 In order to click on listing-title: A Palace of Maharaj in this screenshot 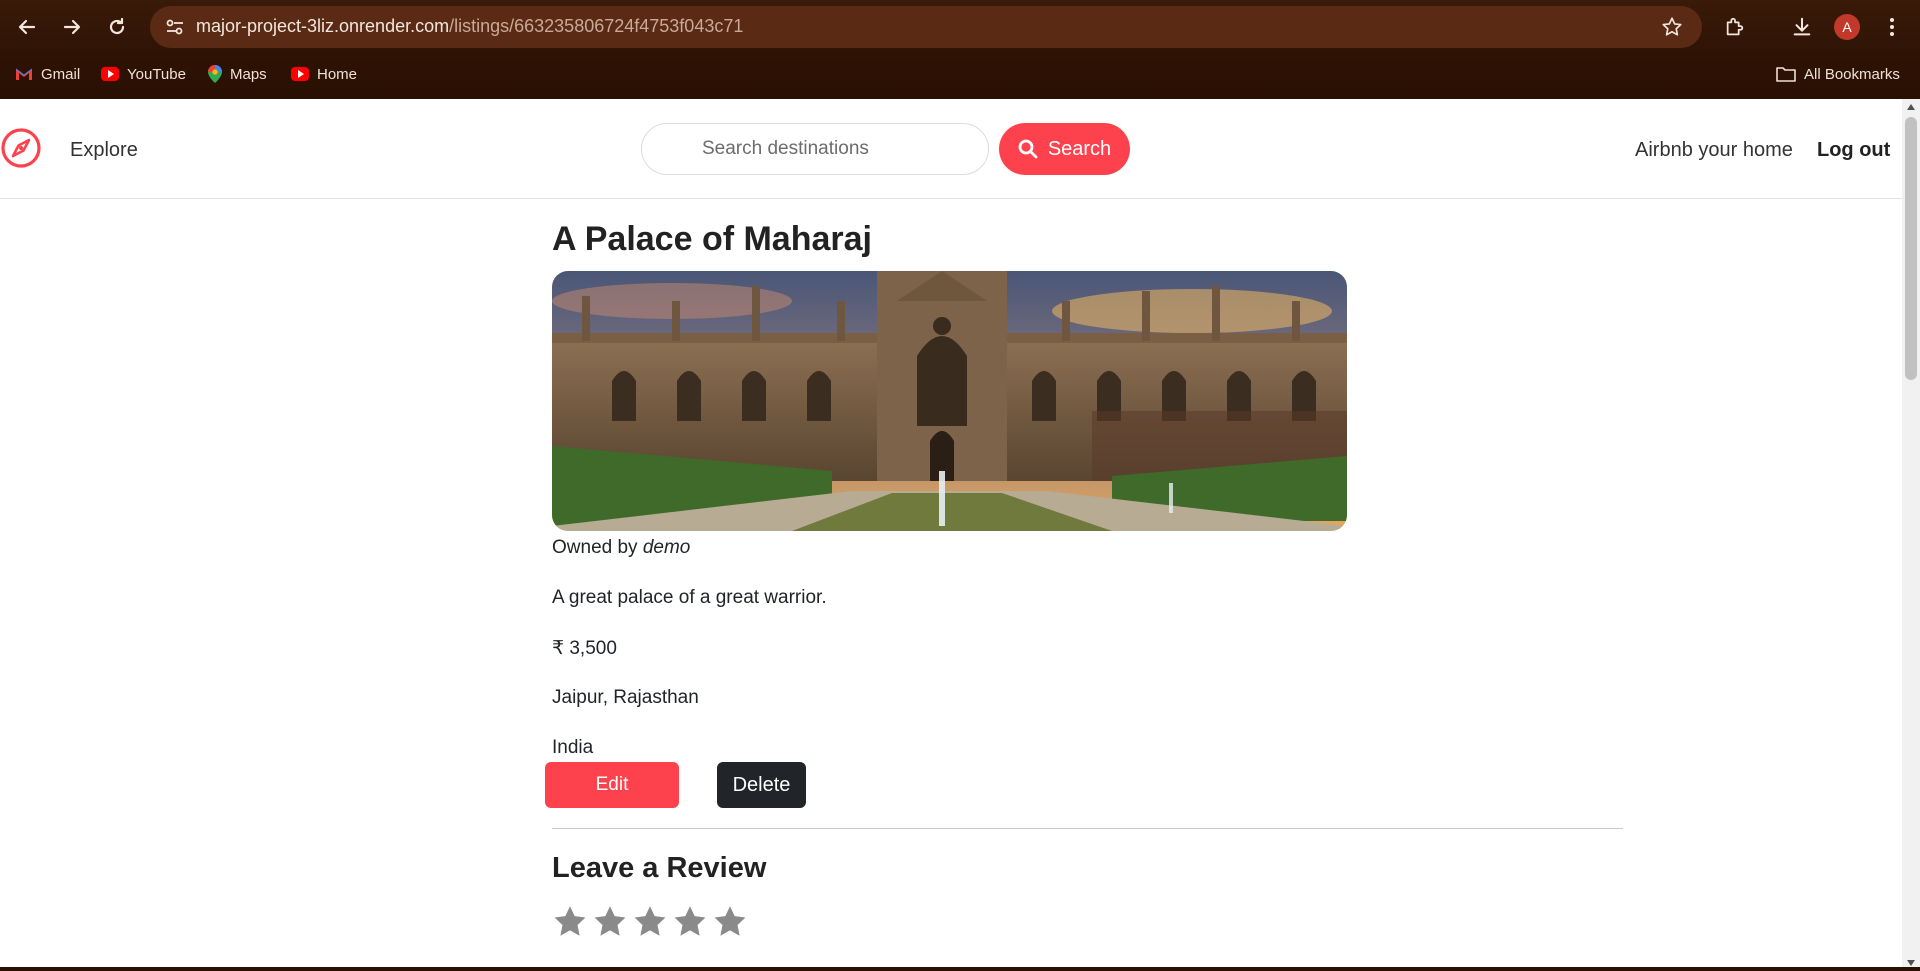, I will do `click(712, 239)`.